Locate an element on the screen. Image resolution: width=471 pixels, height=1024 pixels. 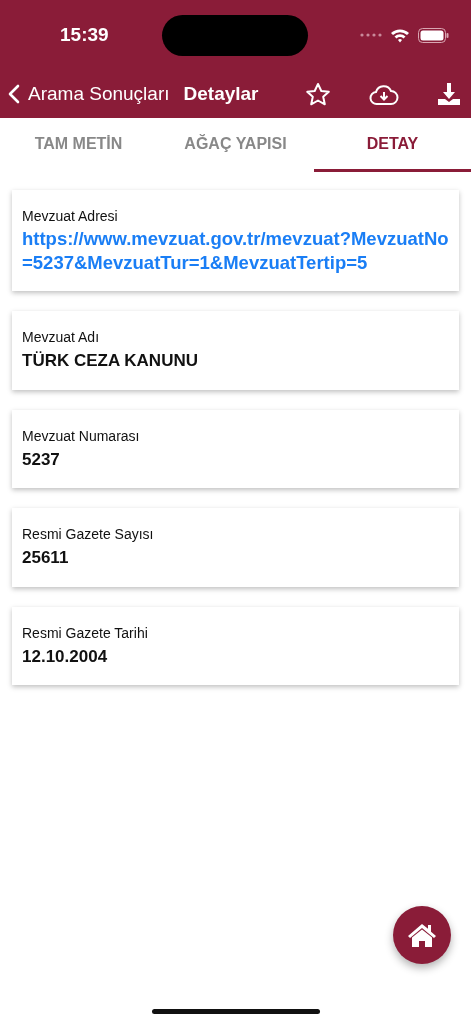
field-label: Mevzuat Numarası is located at coordinates (81, 436).